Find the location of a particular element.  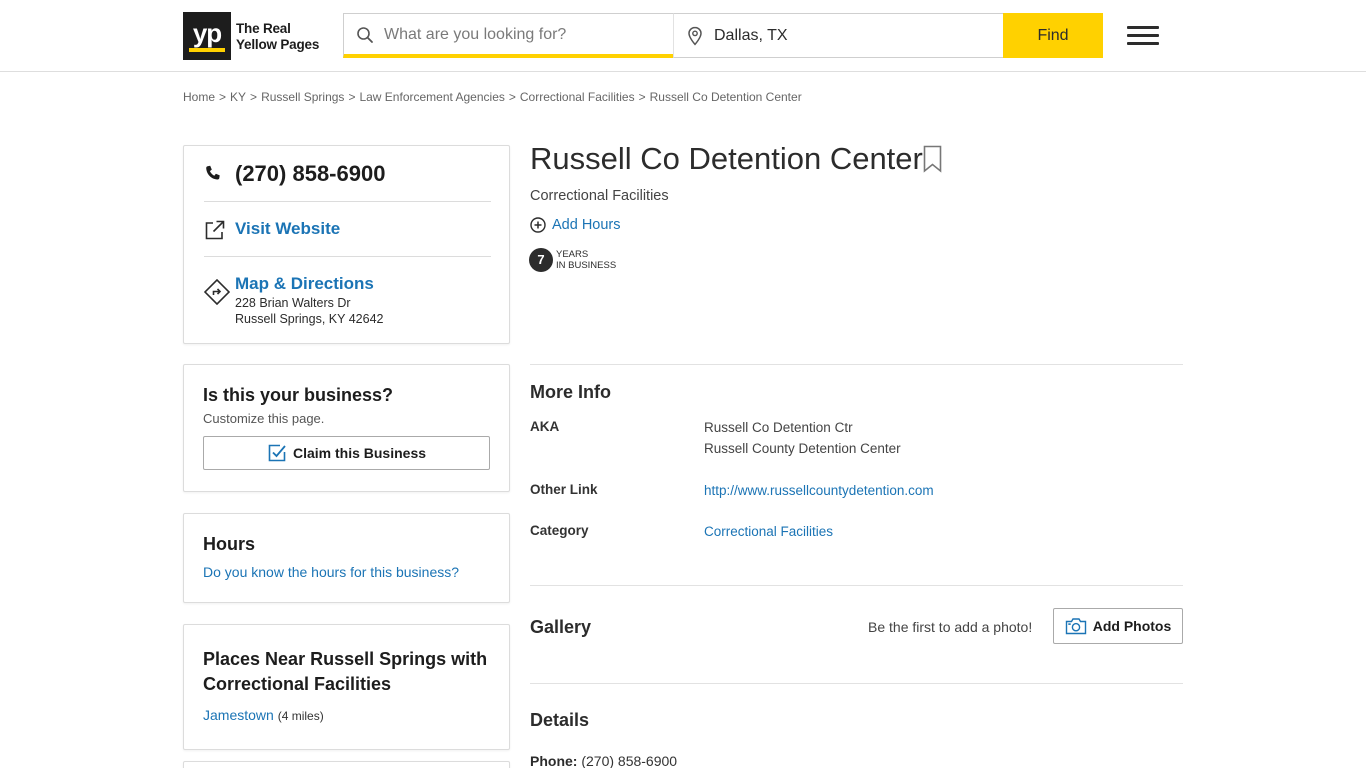

add-hours-label: Add Hours is located at coordinates (586, 225).